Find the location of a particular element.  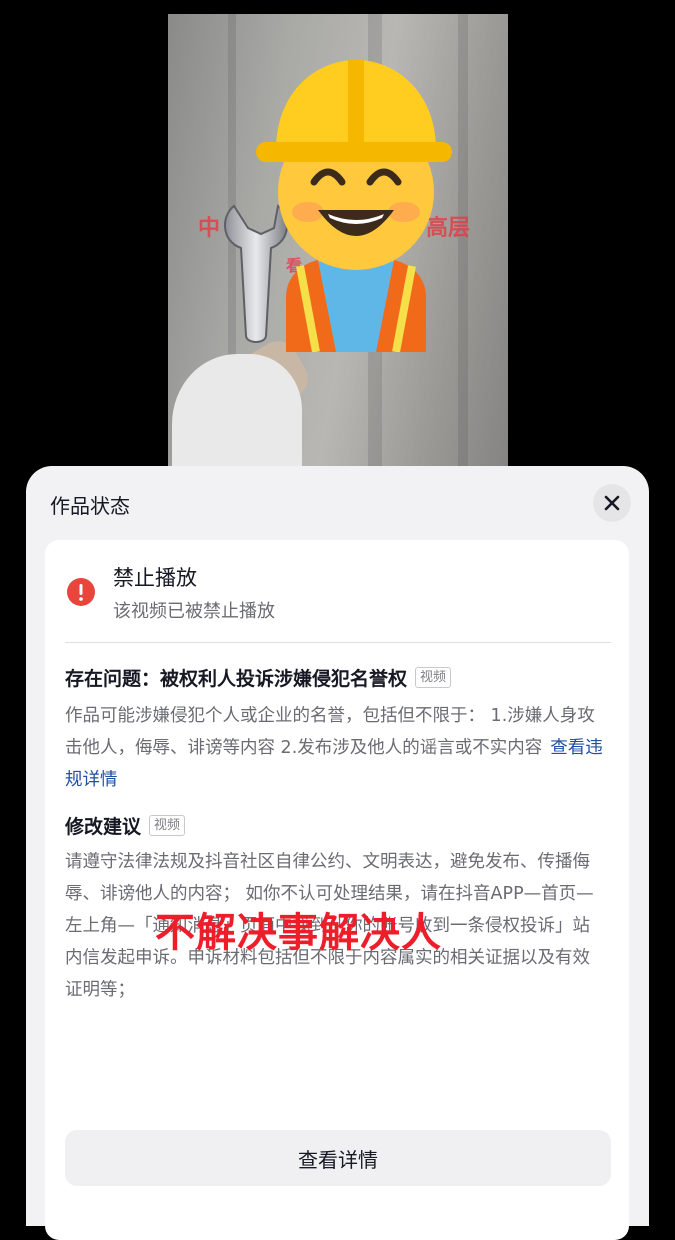

status-subtitle: 该视频已被禁止播放 is located at coordinates (194, 611).